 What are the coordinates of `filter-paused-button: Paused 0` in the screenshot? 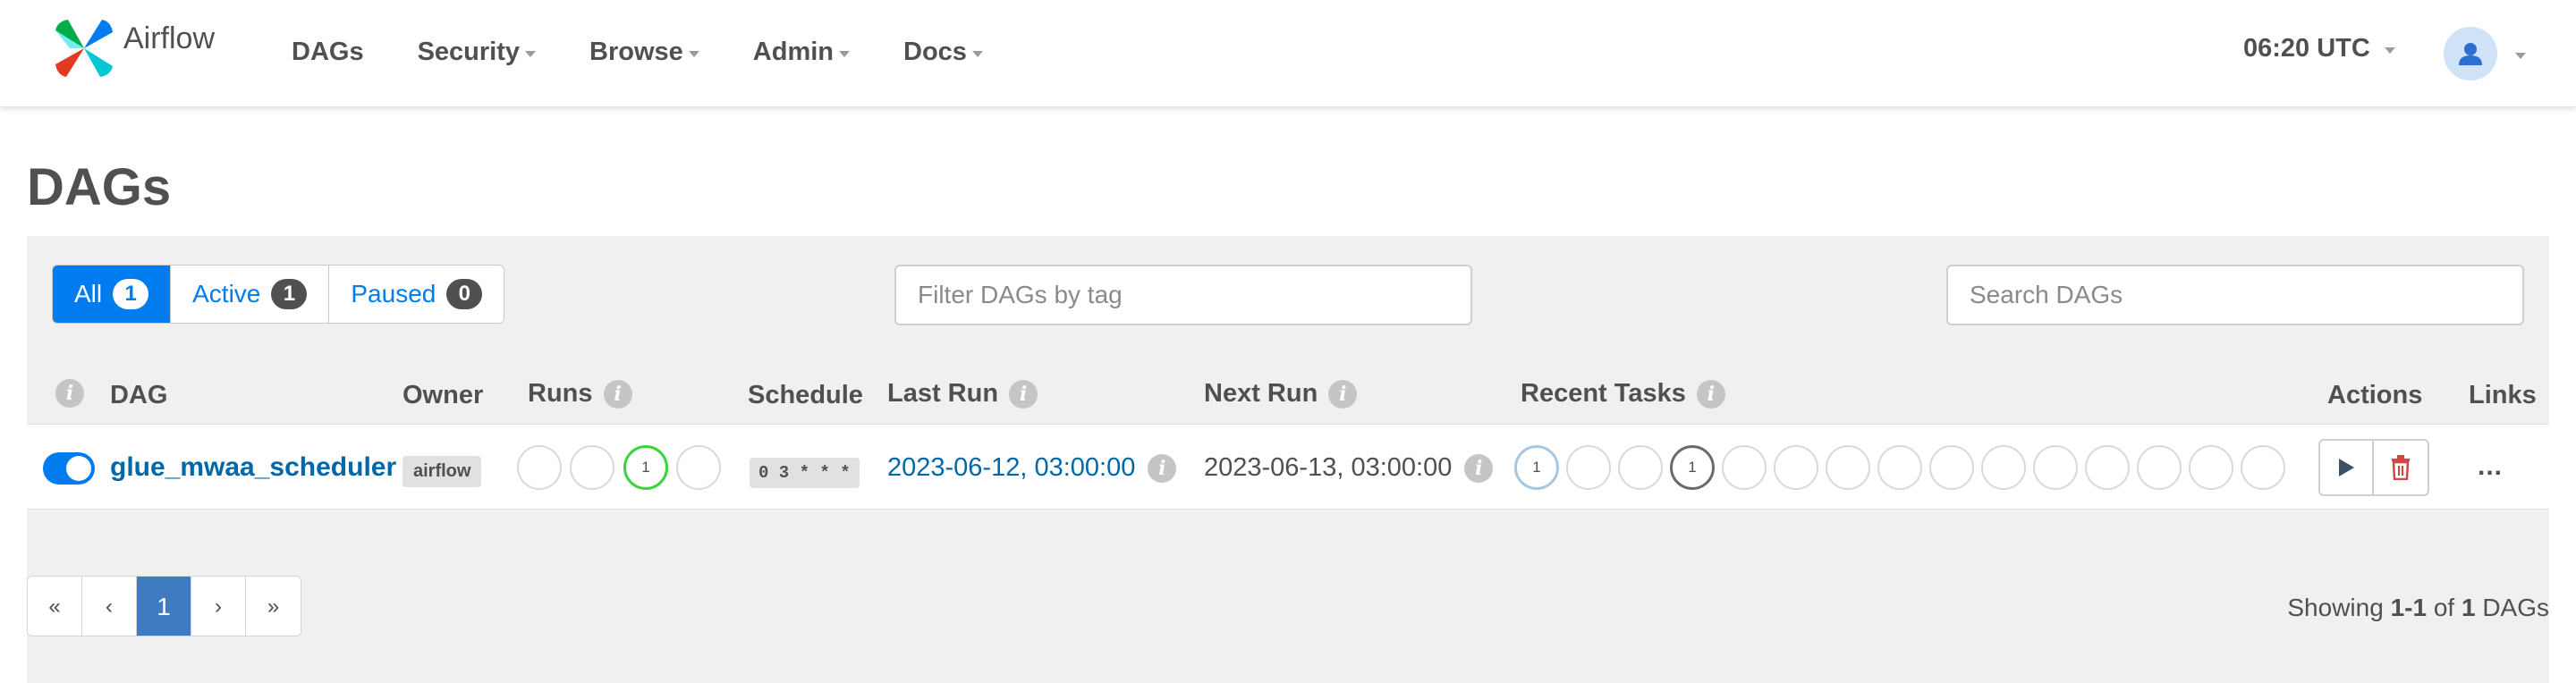 It's located at (416, 294).